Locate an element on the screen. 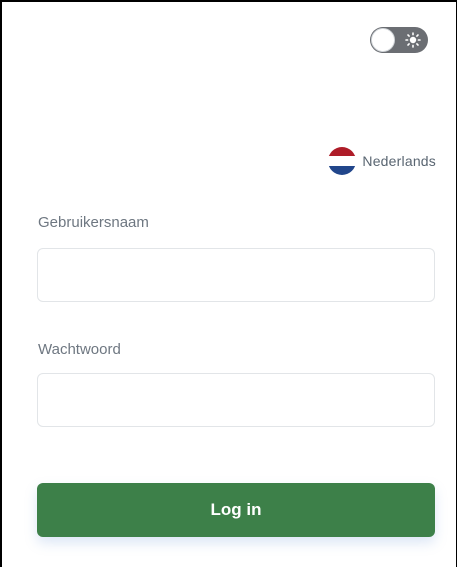 The image size is (458, 567). username-input is located at coordinates (236, 275).